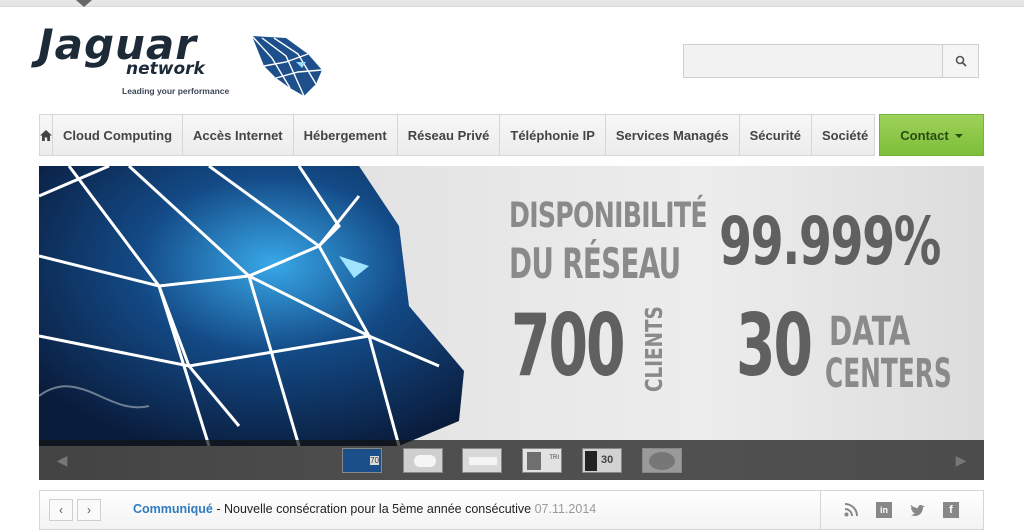  I want to click on news-date: 07.11.2014, so click(565, 509).